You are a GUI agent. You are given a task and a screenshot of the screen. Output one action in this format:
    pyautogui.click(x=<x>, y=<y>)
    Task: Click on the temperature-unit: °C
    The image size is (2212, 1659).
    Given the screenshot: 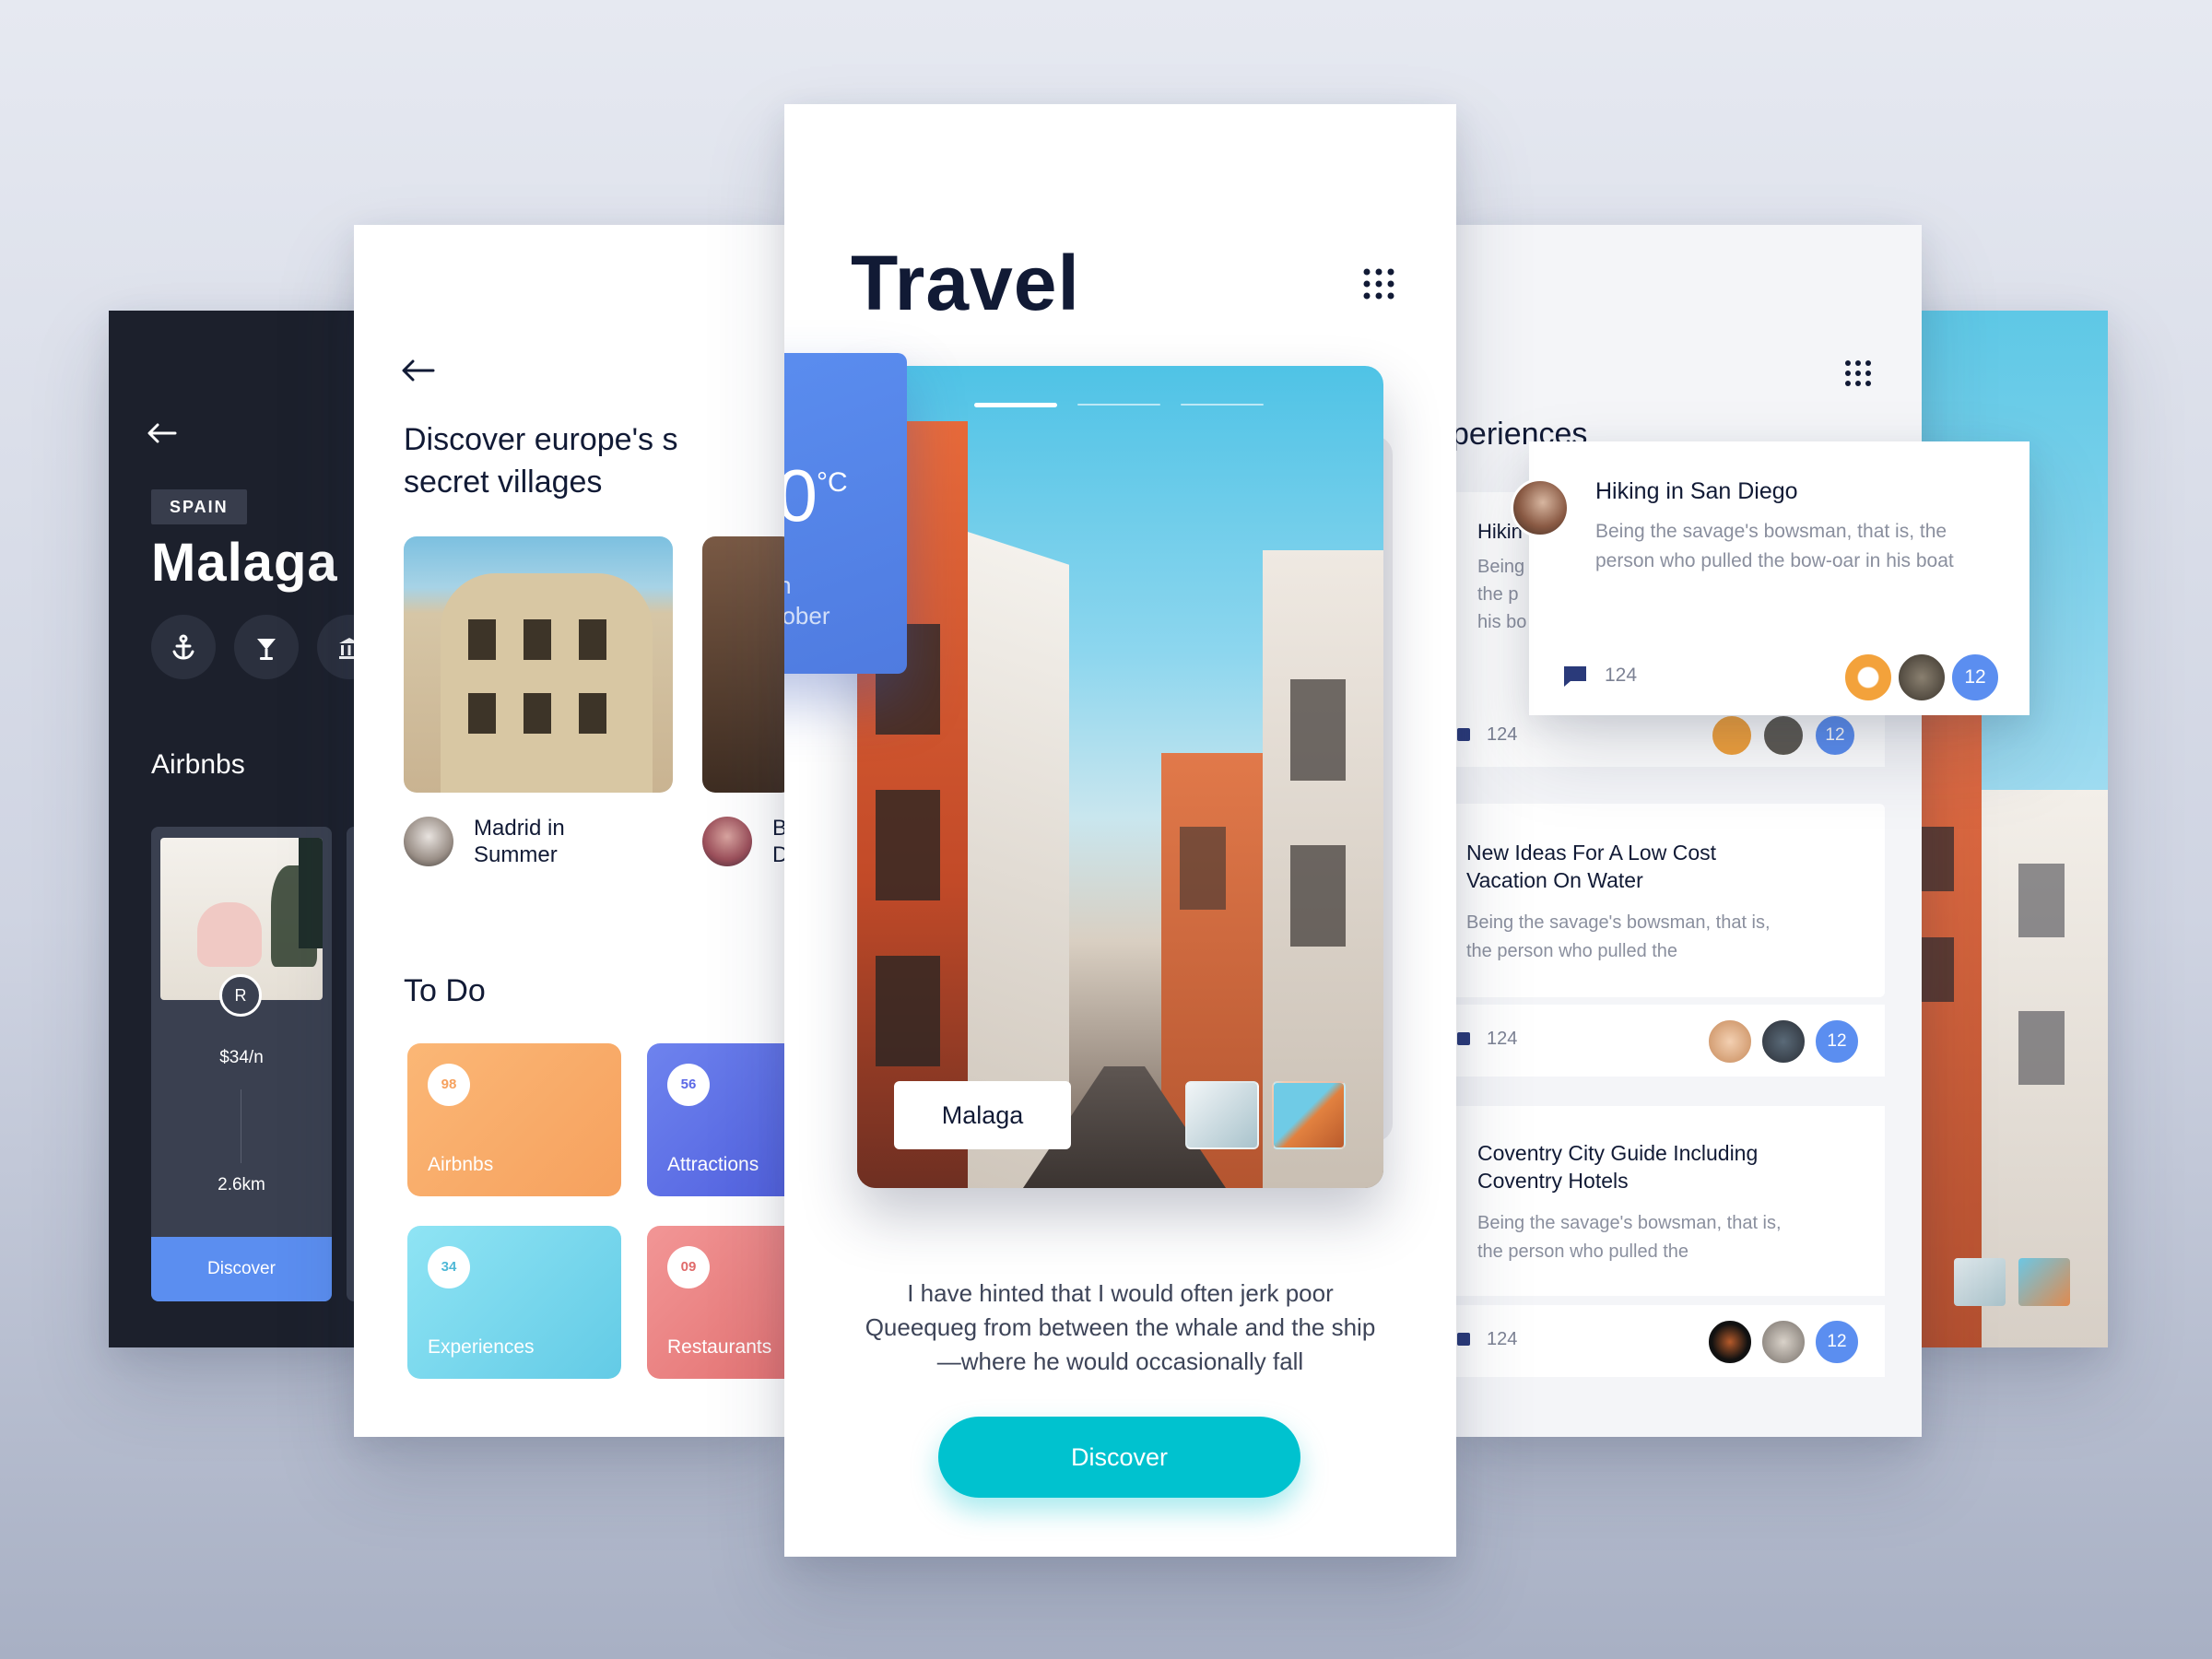 What is the action you would take?
    pyautogui.click(x=832, y=482)
    